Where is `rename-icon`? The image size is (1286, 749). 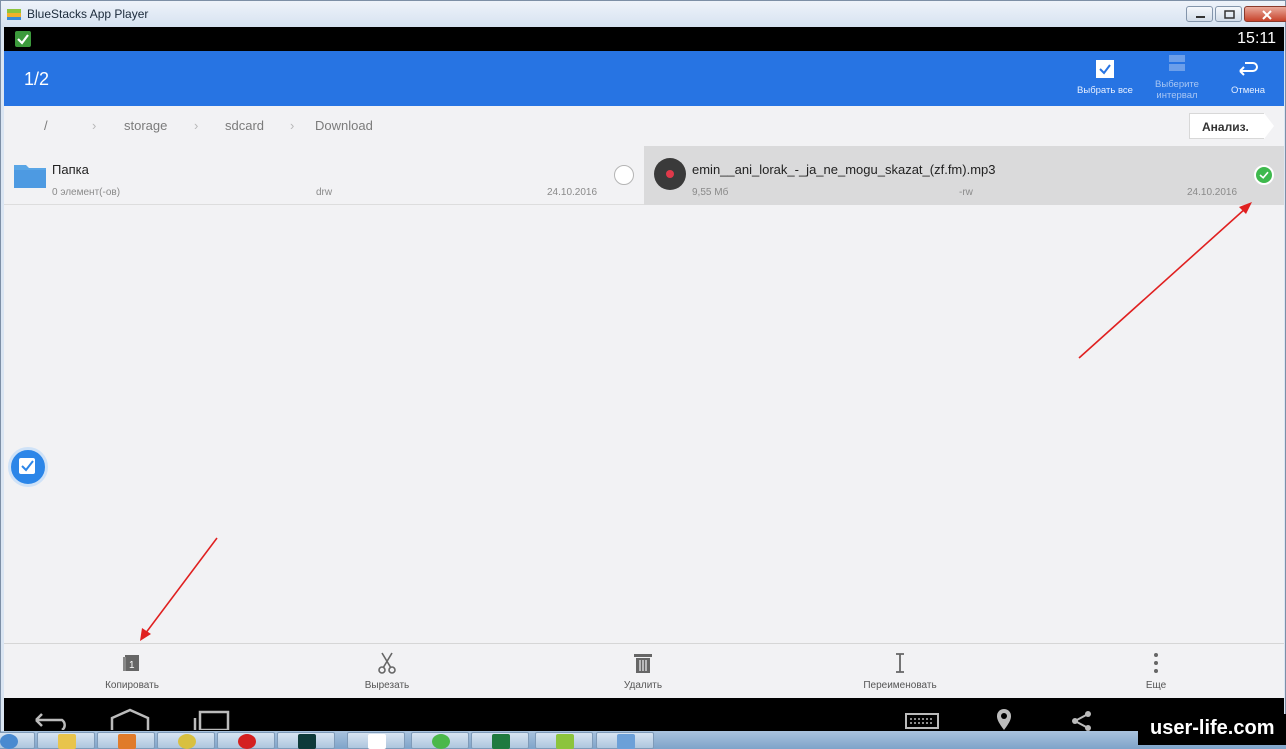 rename-icon is located at coordinates (900, 663).